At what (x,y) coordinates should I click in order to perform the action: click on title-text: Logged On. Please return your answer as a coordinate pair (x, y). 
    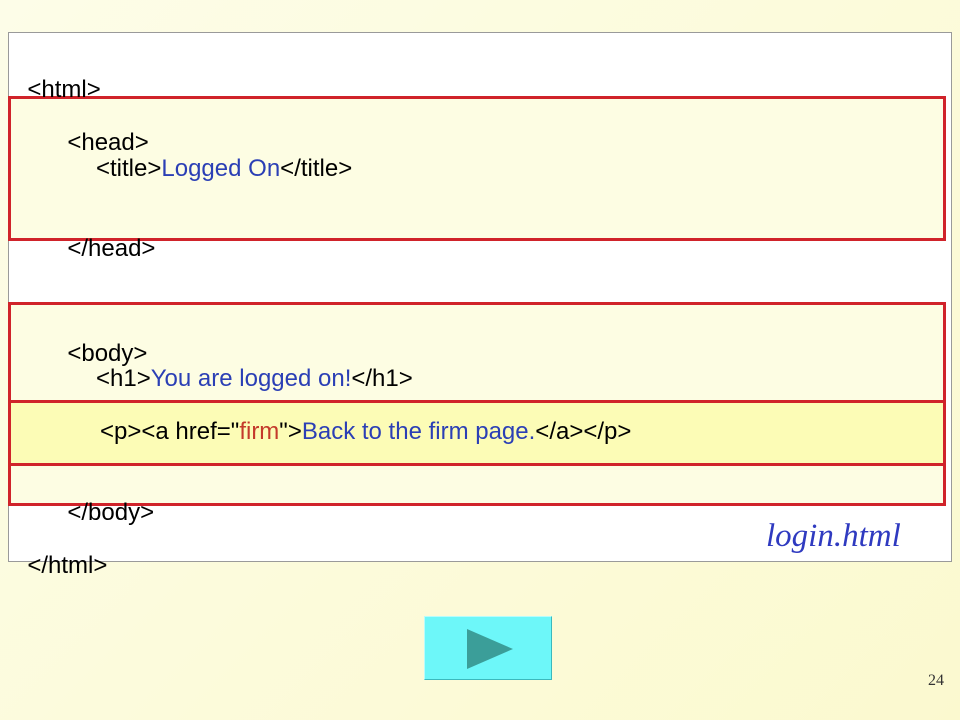
    Looking at the image, I should click on (221, 168).